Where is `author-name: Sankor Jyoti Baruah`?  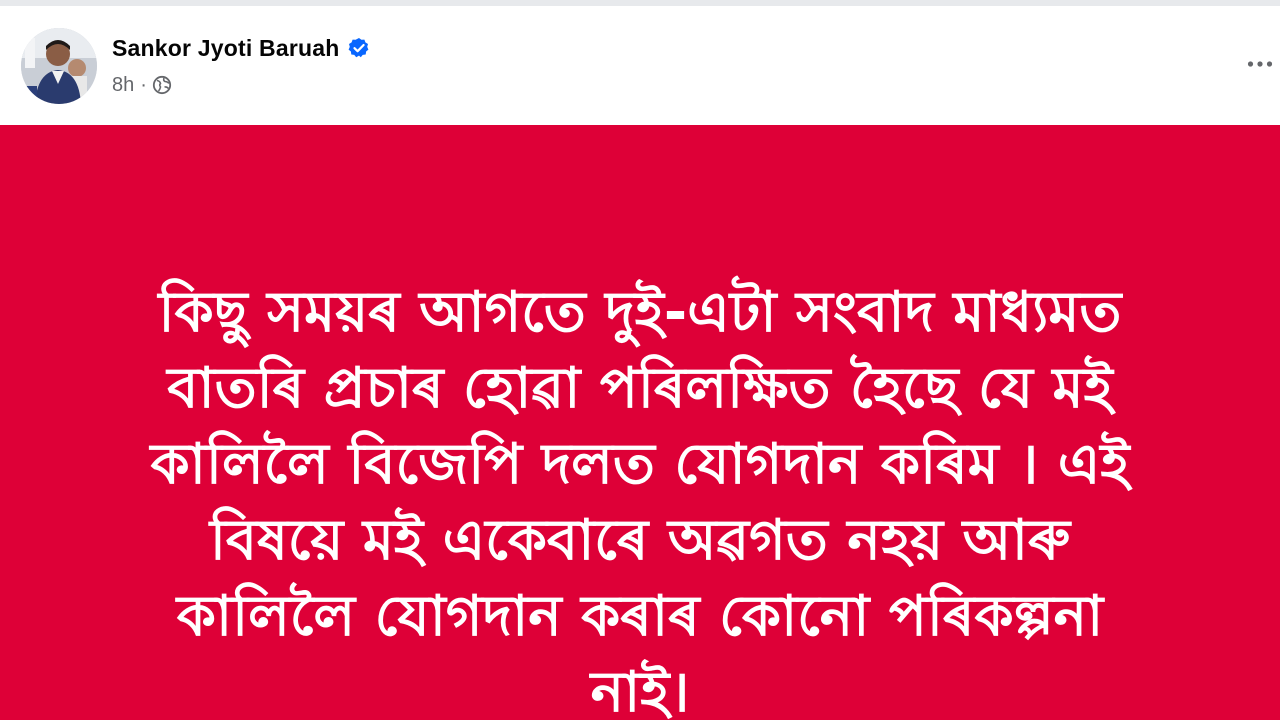 author-name: Sankor Jyoti Baruah is located at coordinates (225, 48).